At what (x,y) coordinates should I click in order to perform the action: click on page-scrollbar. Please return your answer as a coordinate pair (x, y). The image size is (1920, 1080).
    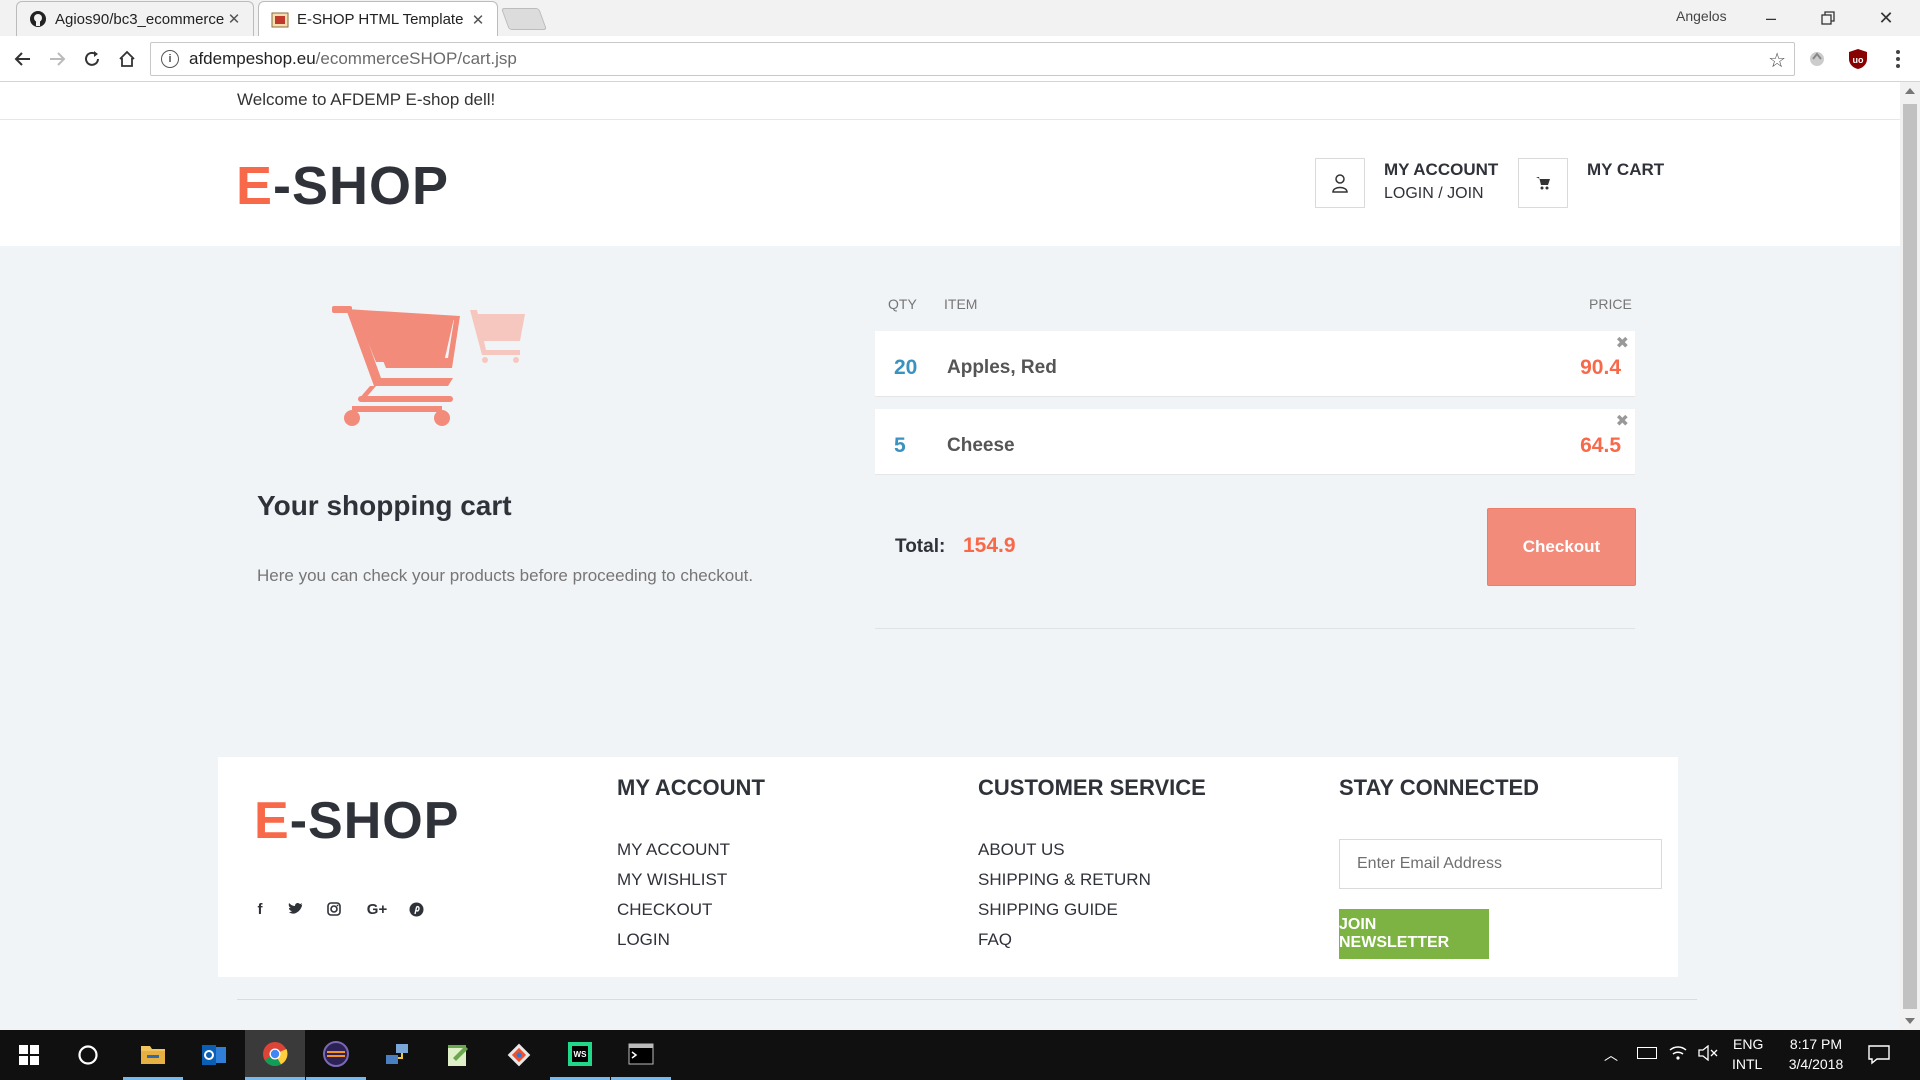
    Looking at the image, I should click on (1910, 556).